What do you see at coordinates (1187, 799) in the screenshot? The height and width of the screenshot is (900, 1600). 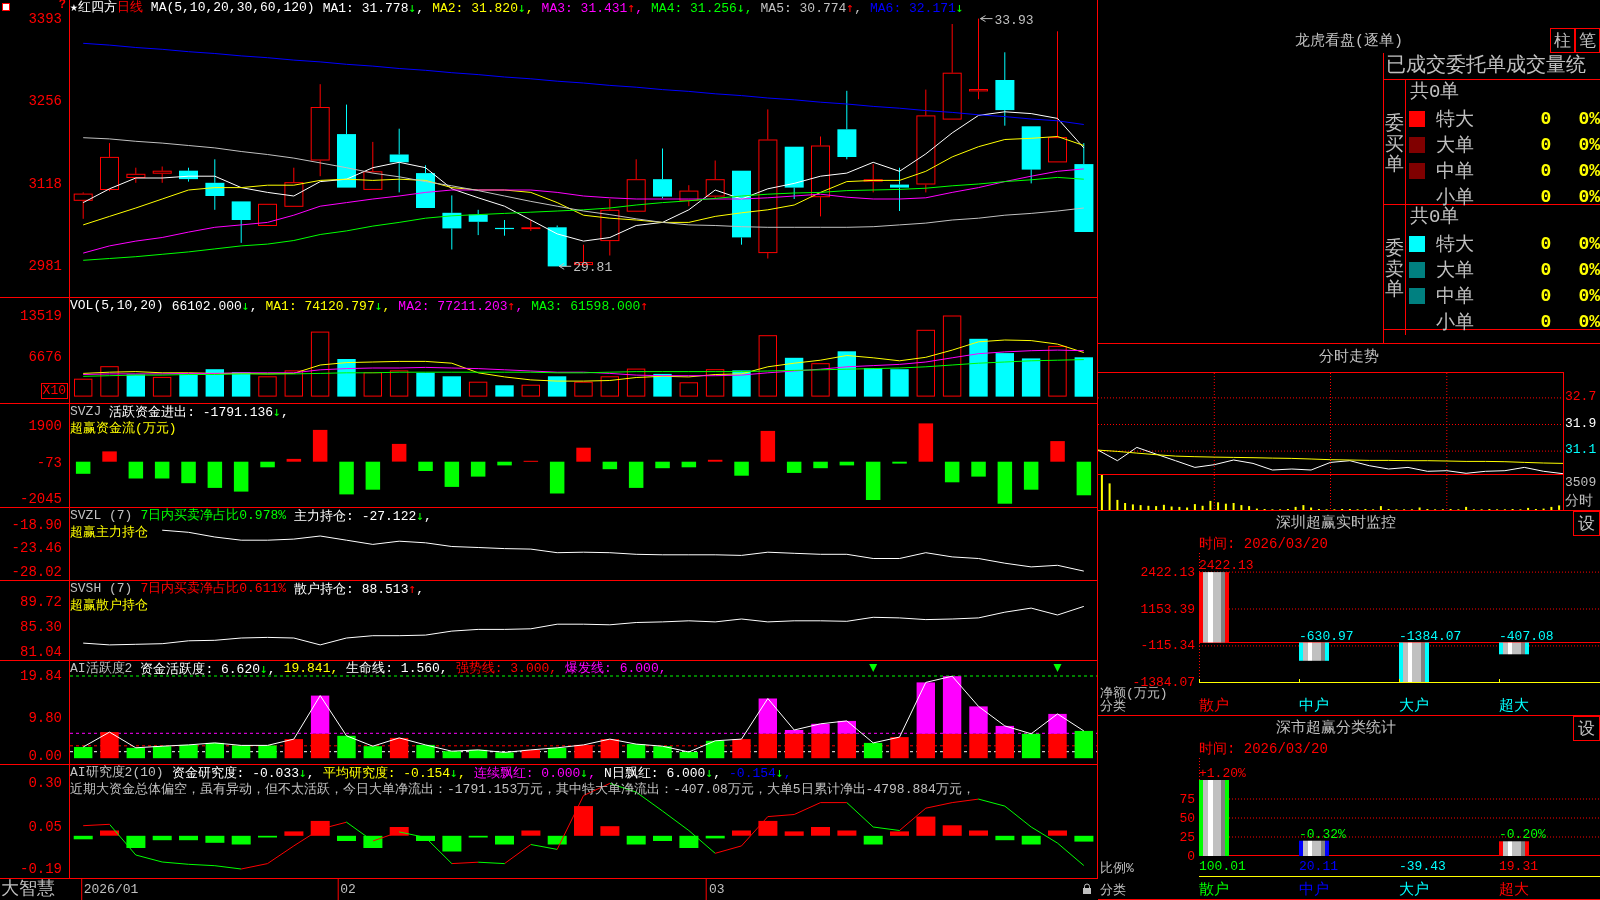 I see `axis-label: 75` at bounding box center [1187, 799].